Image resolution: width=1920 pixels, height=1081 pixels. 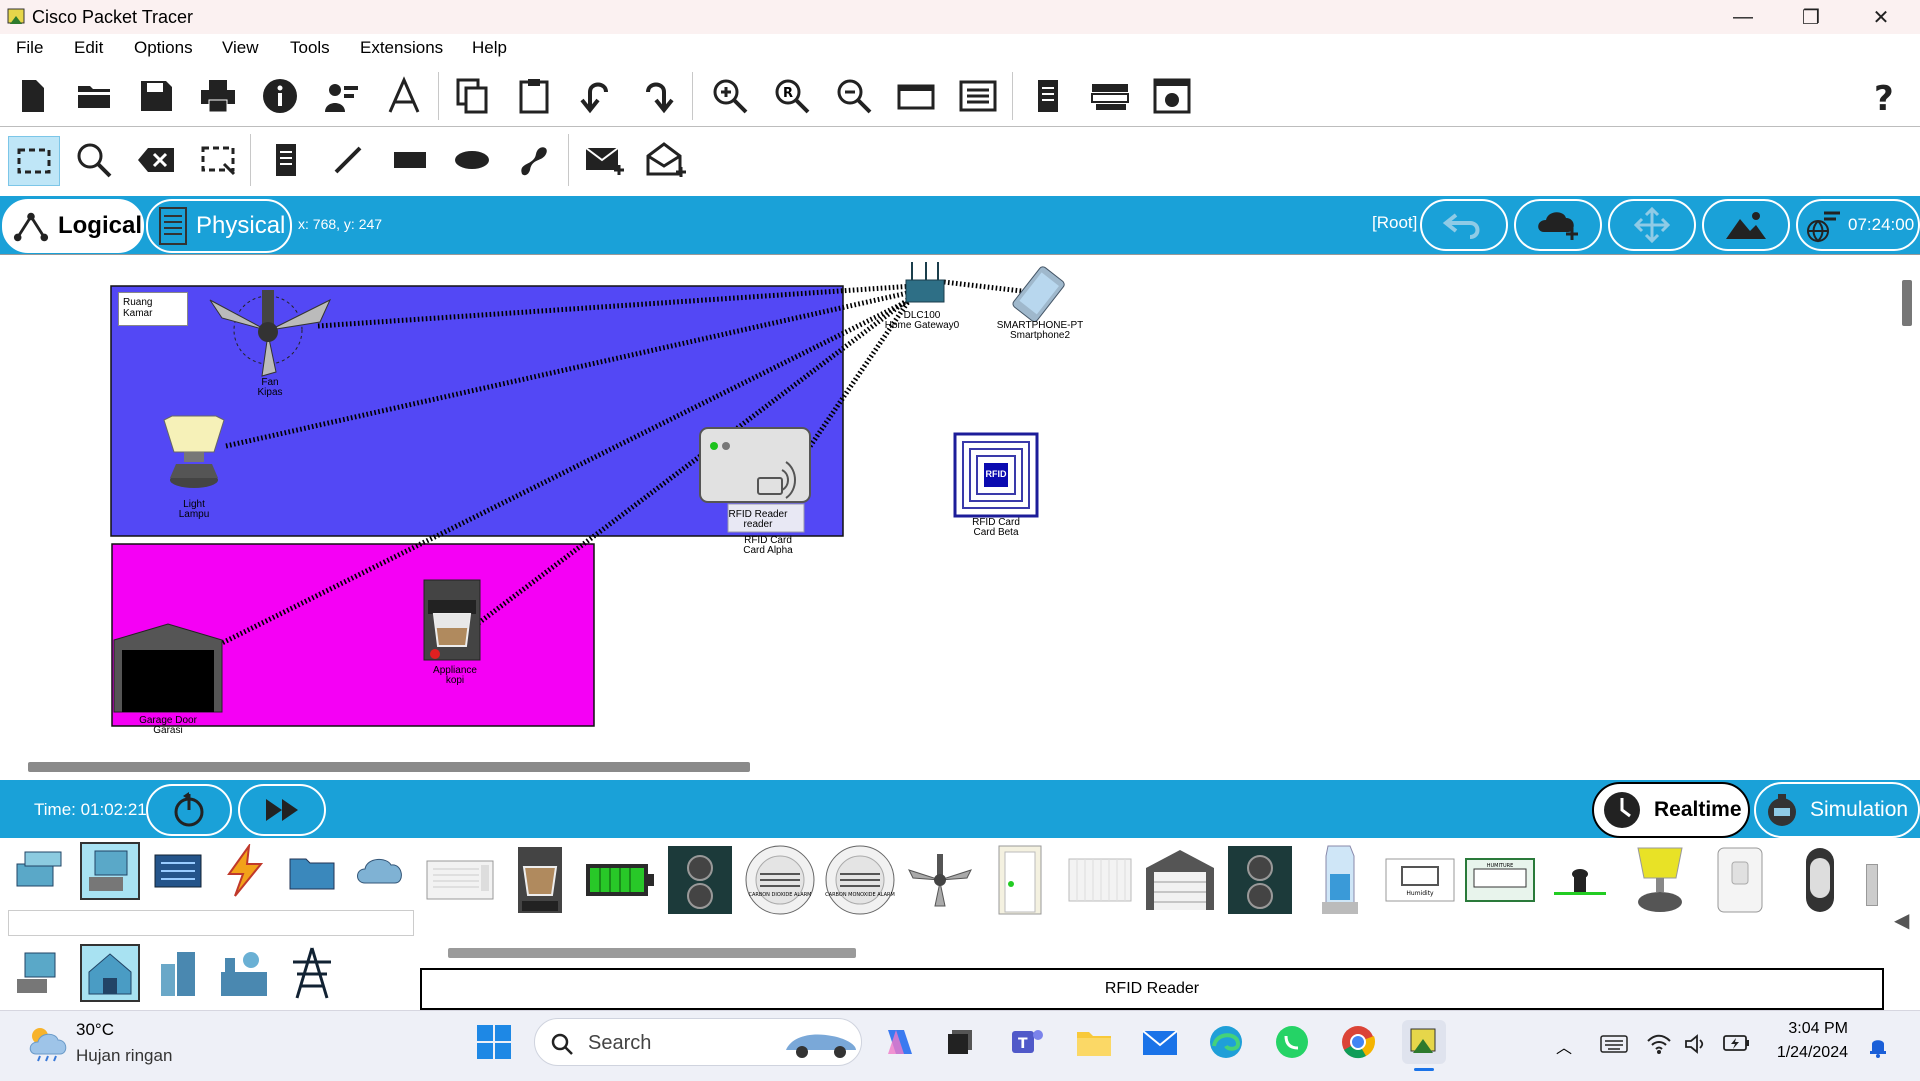 I want to click on restore-button: ❐, so click(x=1811, y=17).